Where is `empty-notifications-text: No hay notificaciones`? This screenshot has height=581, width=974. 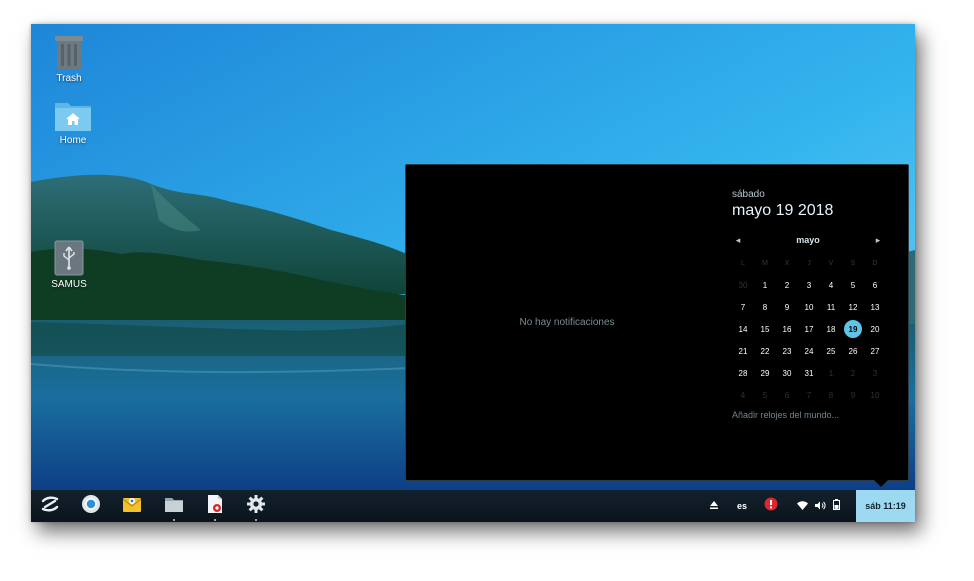 empty-notifications-text: No hay notificaciones is located at coordinates (567, 322).